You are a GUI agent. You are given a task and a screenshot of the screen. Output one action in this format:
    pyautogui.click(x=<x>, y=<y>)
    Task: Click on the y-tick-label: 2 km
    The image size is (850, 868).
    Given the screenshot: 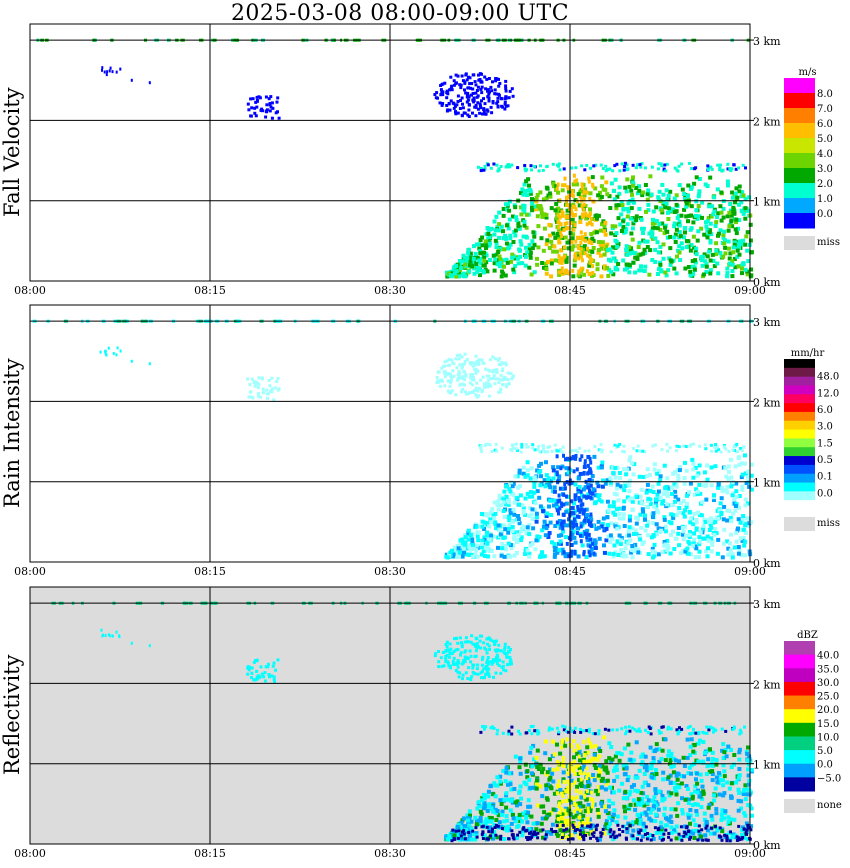 What is the action you would take?
    pyautogui.click(x=767, y=402)
    